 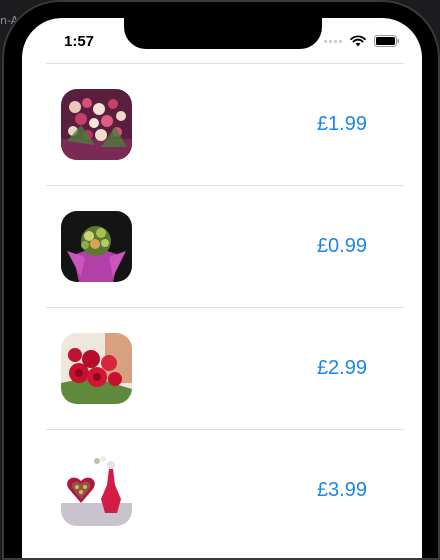 What do you see at coordinates (387, 41) in the screenshot?
I see `battery-icon` at bounding box center [387, 41].